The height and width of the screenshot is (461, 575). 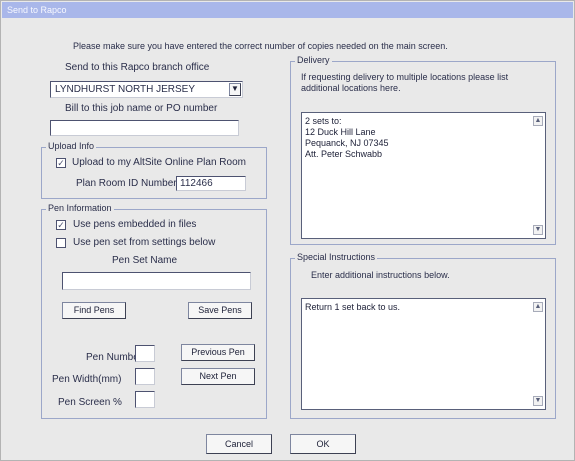 What do you see at coordinates (94, 310) in the screenshot?
I see `find-pens-button: Find Pens` at bounding box center [94, 310].